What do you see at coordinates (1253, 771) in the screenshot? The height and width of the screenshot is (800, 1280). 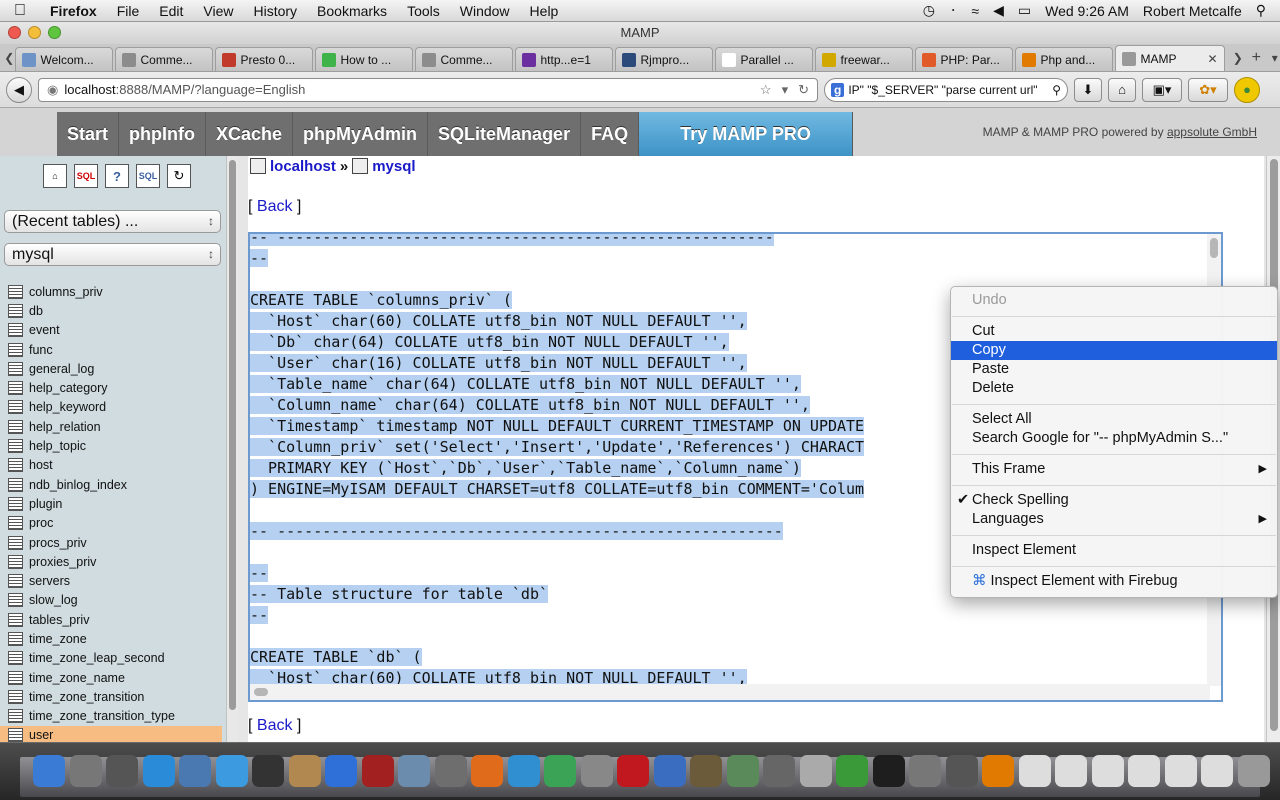 I see `trash-icon` at bounding box center [1253, 771].